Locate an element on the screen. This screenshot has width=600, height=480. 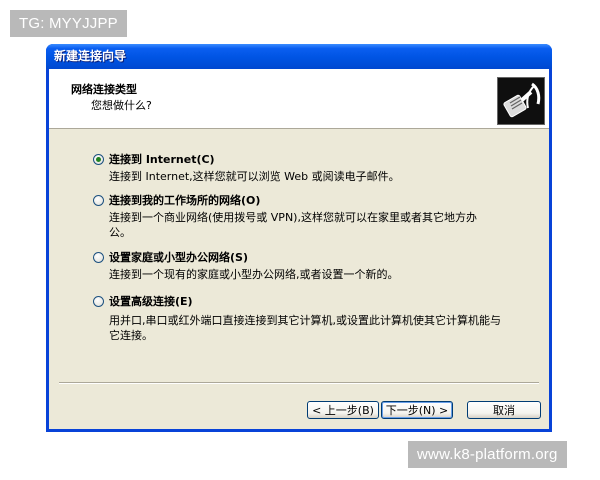
back-button: < 上一步(B) is located at coordinates (343, 410).